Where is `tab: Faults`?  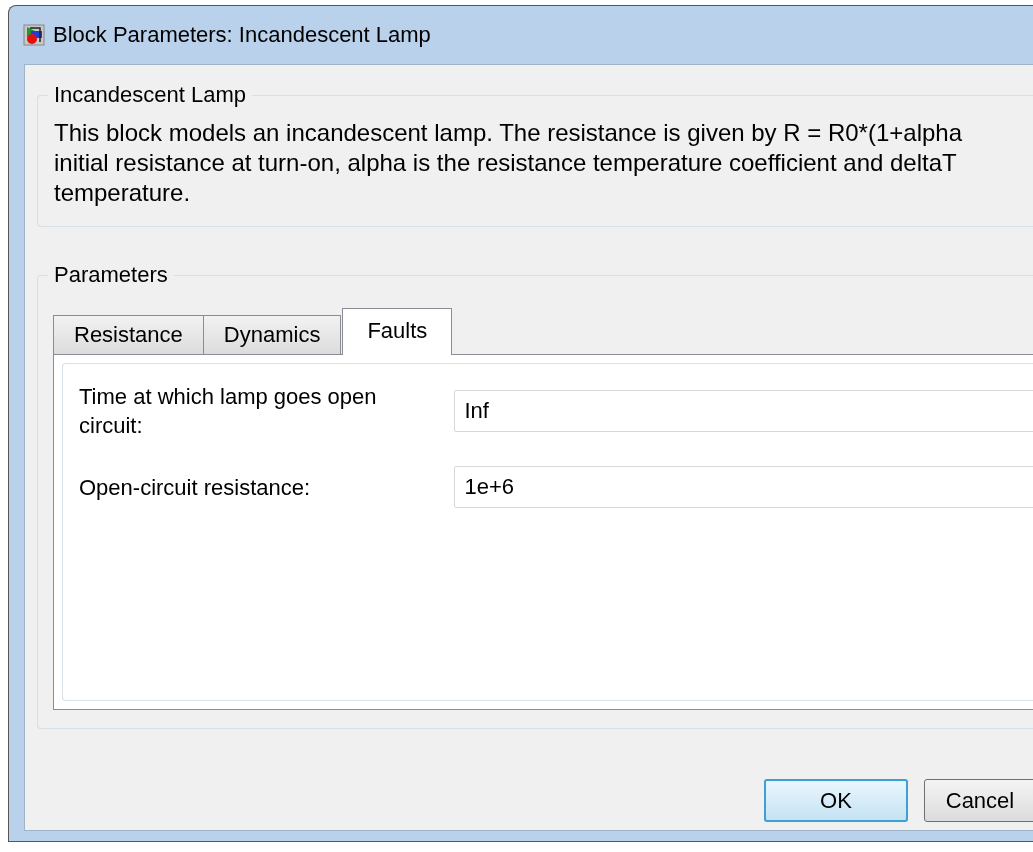
tab: Faults is located at coordinates (397, 331).